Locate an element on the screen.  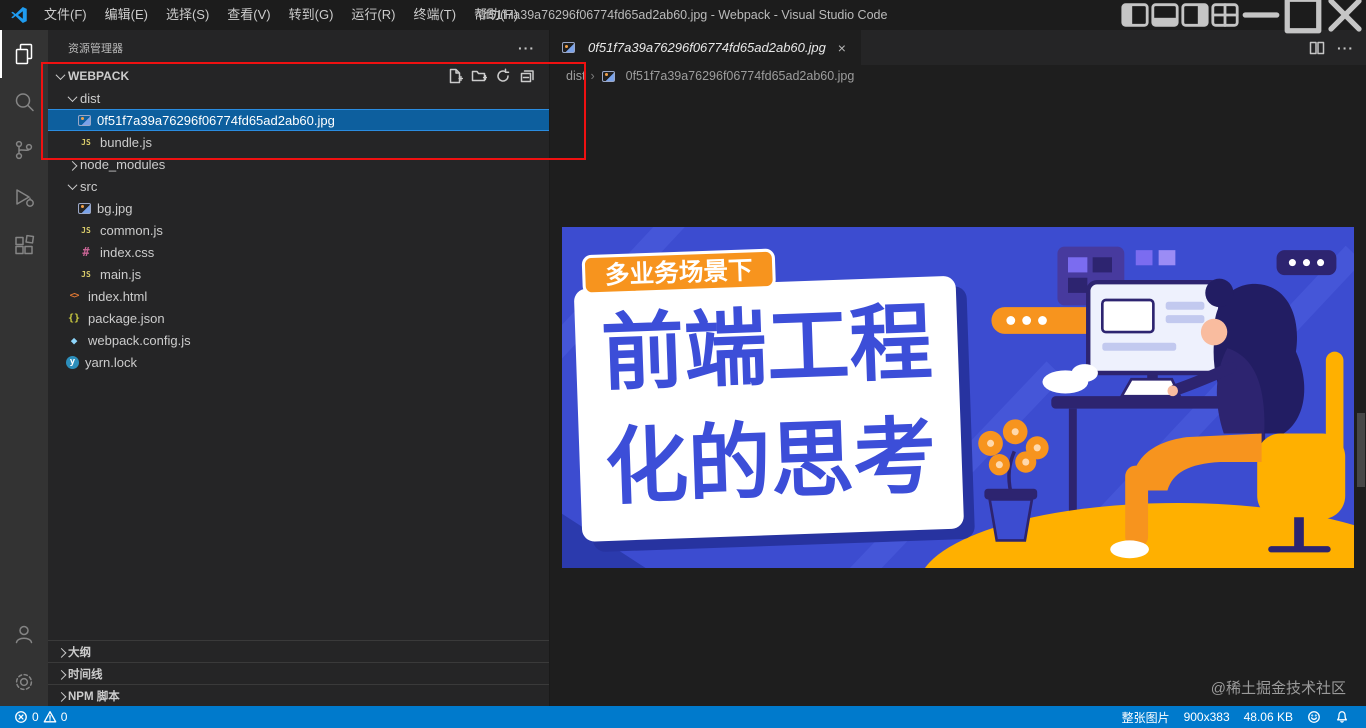
tree-item-main-js: main.js is located at coordinates (298, 274).